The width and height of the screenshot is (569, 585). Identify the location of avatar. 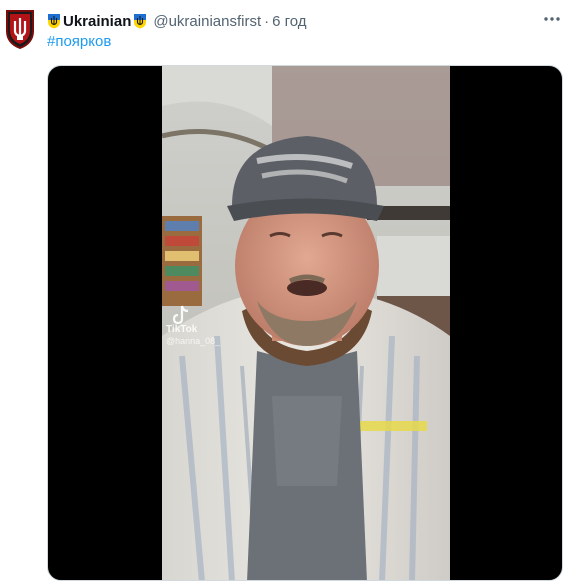
(20, 29).